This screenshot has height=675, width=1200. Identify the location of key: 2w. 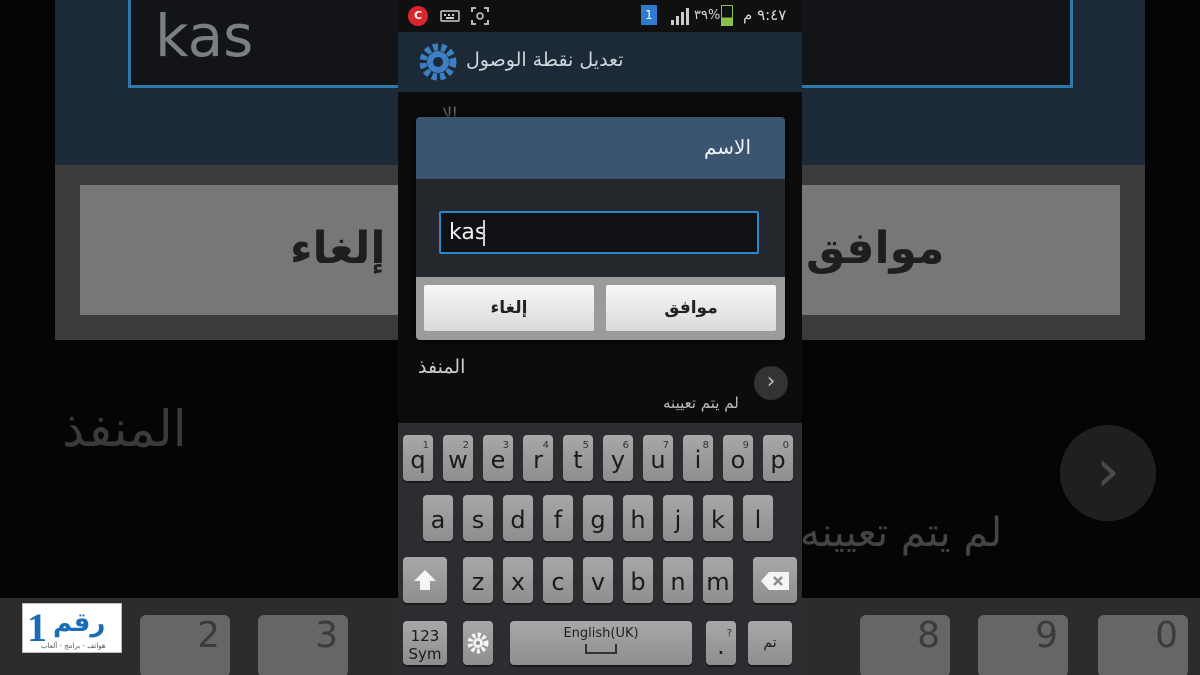
(458, 458).